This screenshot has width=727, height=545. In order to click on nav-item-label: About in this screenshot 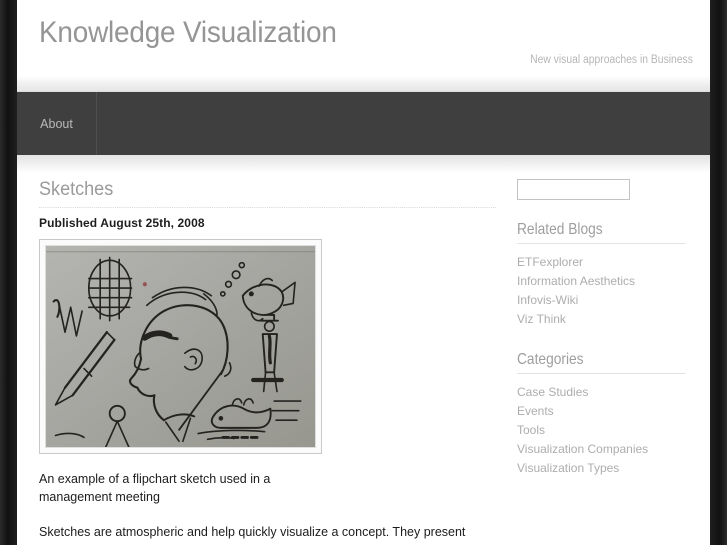, I will do `click(56, 123)`.